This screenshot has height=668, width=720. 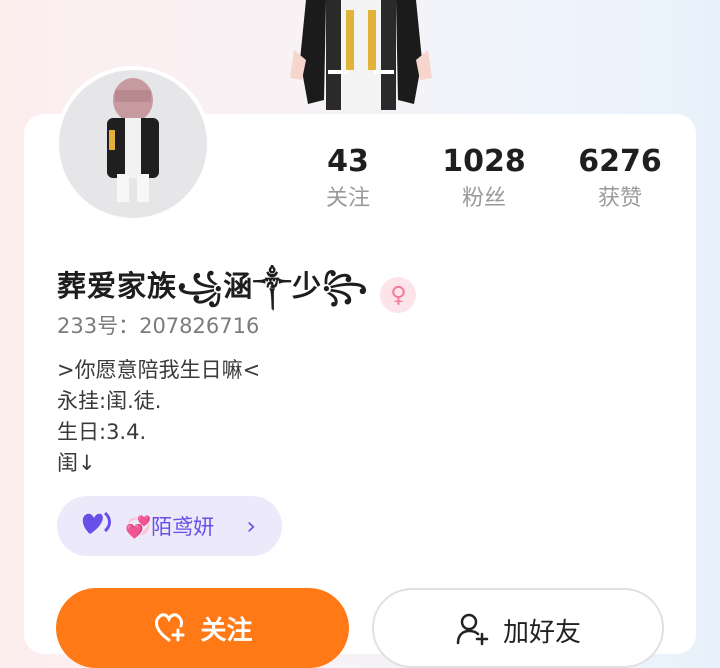 What do you see at coordinates (619, 198) in the screenshot?
I see `stat-likes-label: 获赞` at bounding box center [619, 198].